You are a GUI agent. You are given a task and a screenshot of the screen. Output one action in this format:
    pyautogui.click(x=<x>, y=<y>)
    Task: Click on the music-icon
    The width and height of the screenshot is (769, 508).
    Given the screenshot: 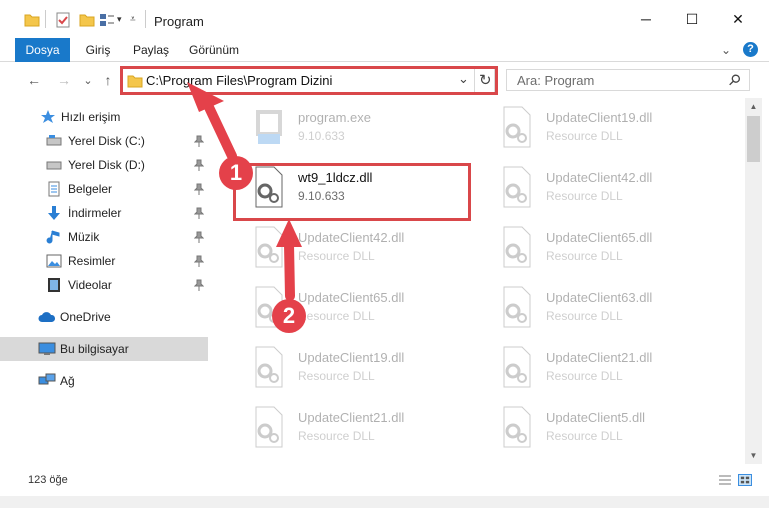 What is the action you would take?
    pyautogui.click(x=53, y=237)
    